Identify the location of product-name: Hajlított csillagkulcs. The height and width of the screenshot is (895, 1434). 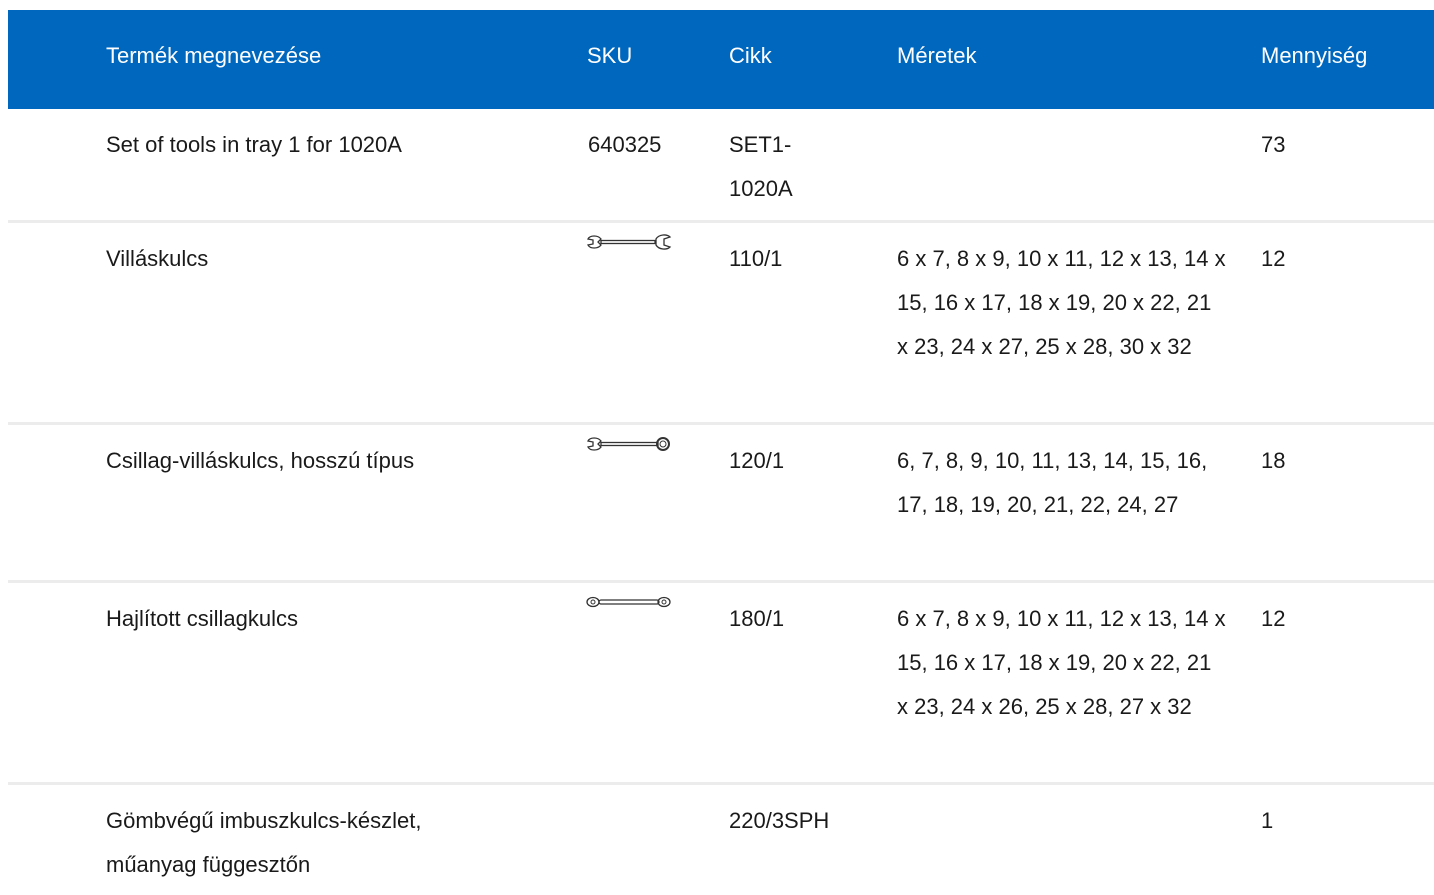
(341, 619).